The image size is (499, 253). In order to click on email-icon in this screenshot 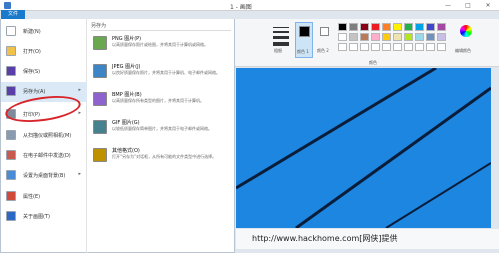, I will do `click(11, 155)`.